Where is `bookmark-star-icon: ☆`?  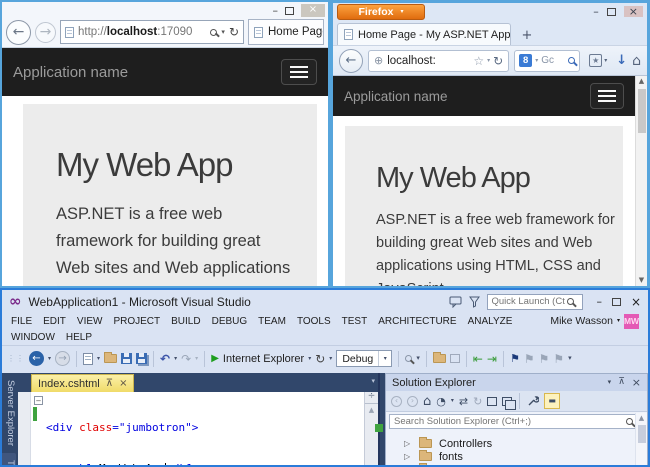 bookmark-star-icon: ☆ is located at coordinates (478, 61).